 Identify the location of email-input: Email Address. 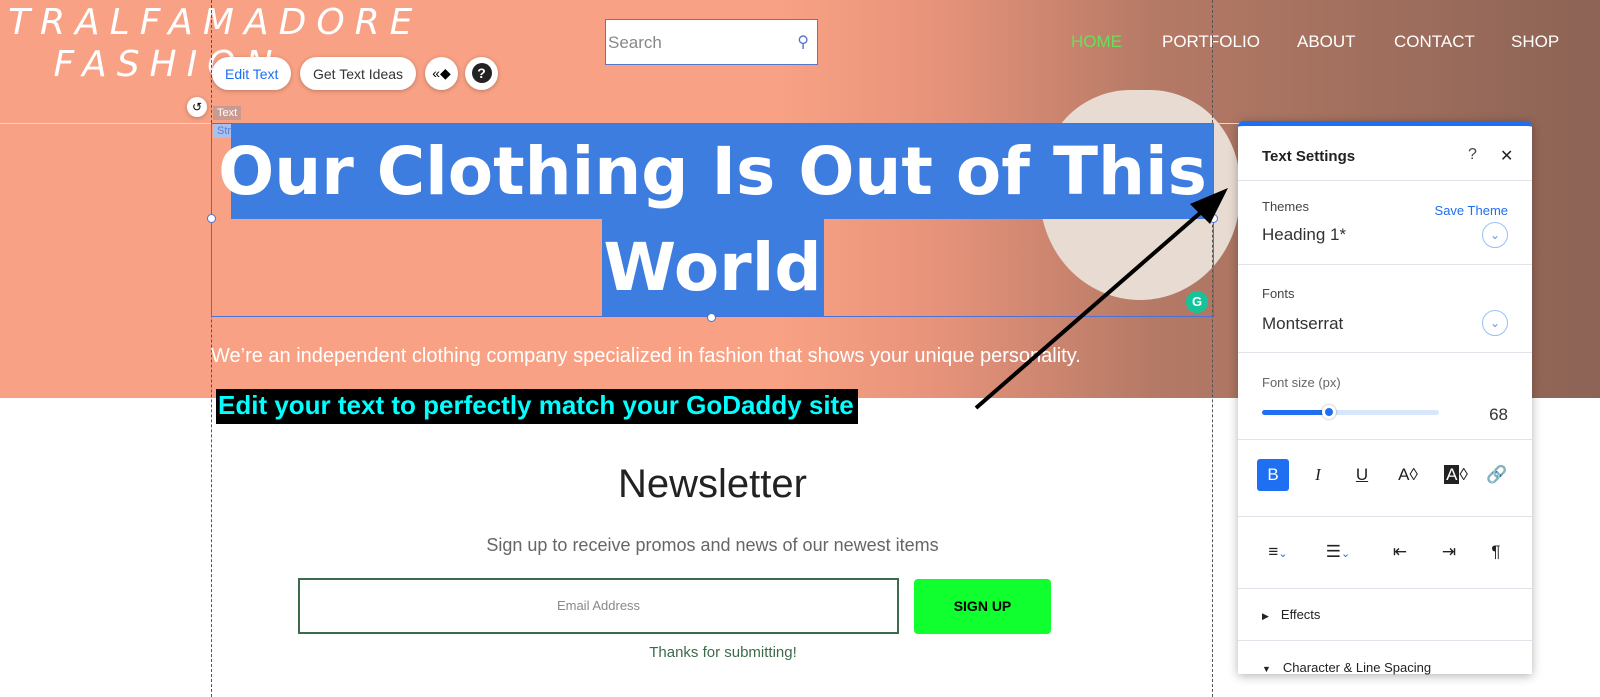
(598, 606).